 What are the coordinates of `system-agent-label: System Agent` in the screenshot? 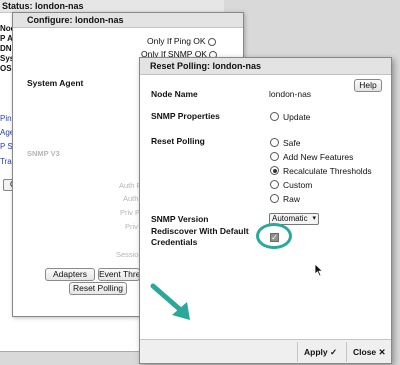 It's located at (55, 83).